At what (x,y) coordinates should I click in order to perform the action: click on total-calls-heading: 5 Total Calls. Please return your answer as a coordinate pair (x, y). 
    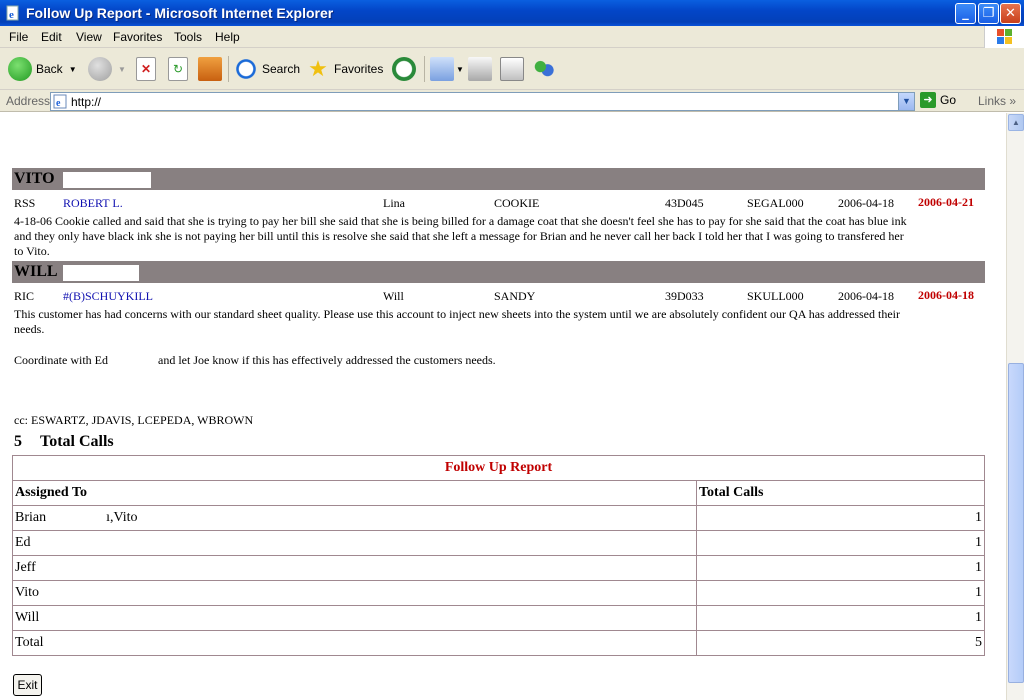
    Looking at the image, I should click on (64, 442).